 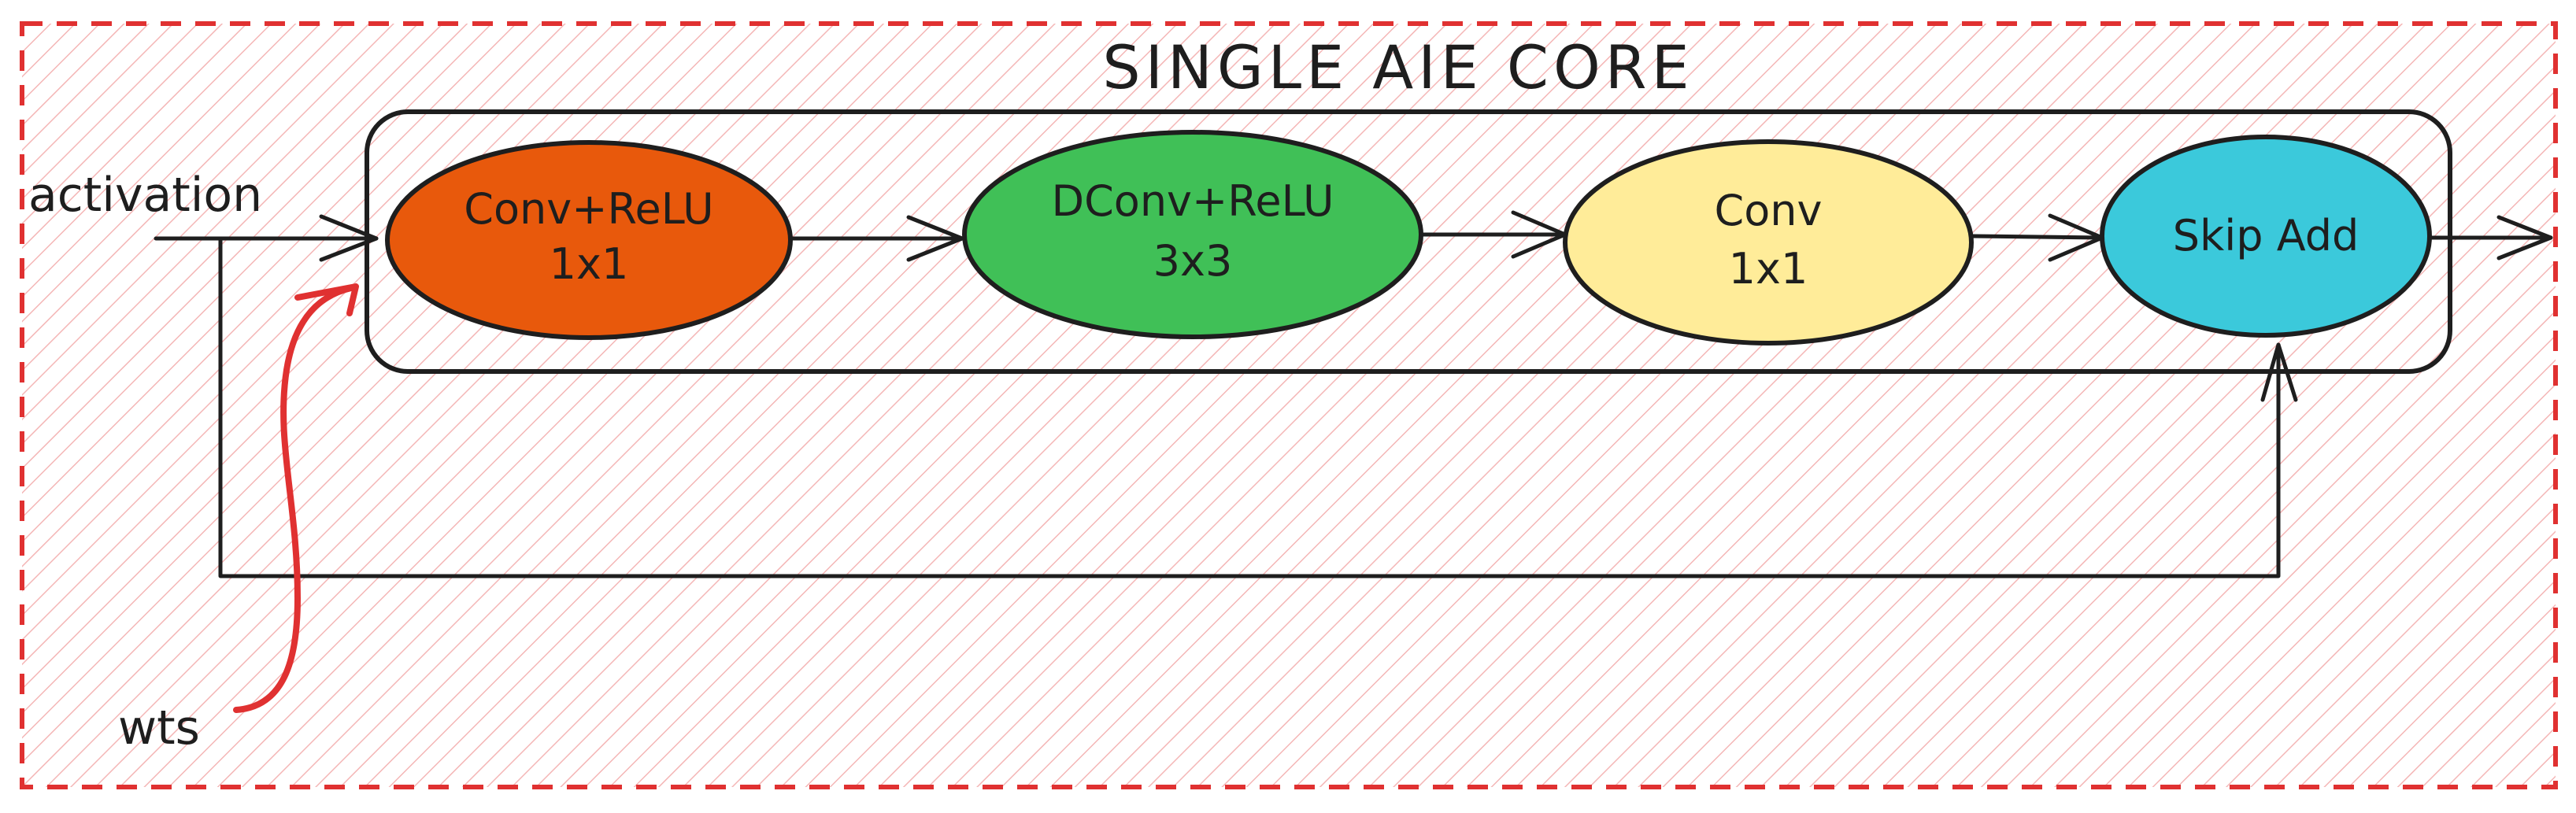 I want to click on node-dconv-relu-3x3-line1: DConv+ReLU, so click(x=1193, y=201).